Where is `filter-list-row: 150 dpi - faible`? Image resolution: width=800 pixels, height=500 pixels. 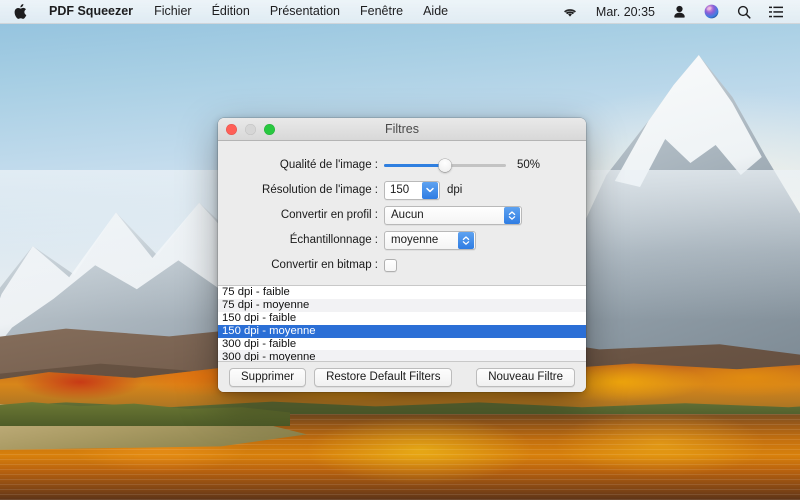 filter-list-row: 150 dpi - faible is located at coordinates (402, 318).